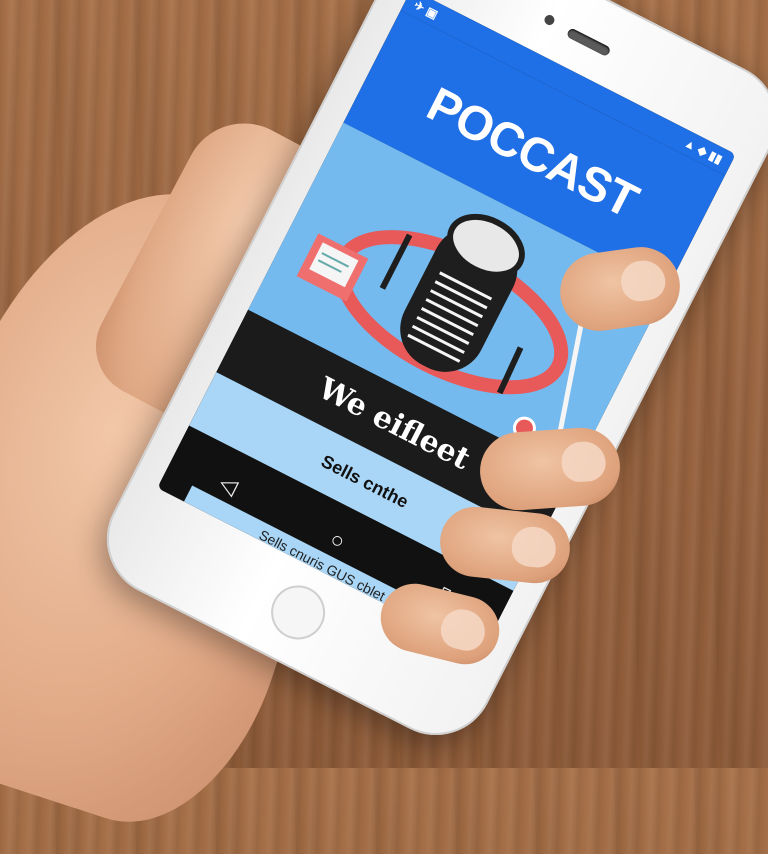 The image size is (768, 854). Describe the element at coordinates (549, 20) in the screenshot. I see `front-camera-icon` at that location.